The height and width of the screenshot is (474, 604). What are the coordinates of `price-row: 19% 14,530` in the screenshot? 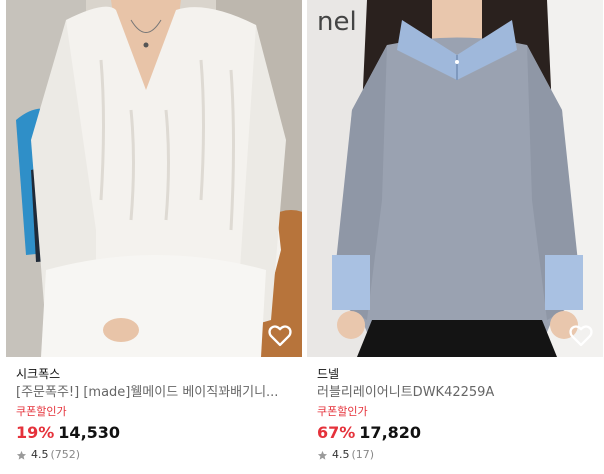 It's located at (154, 433).